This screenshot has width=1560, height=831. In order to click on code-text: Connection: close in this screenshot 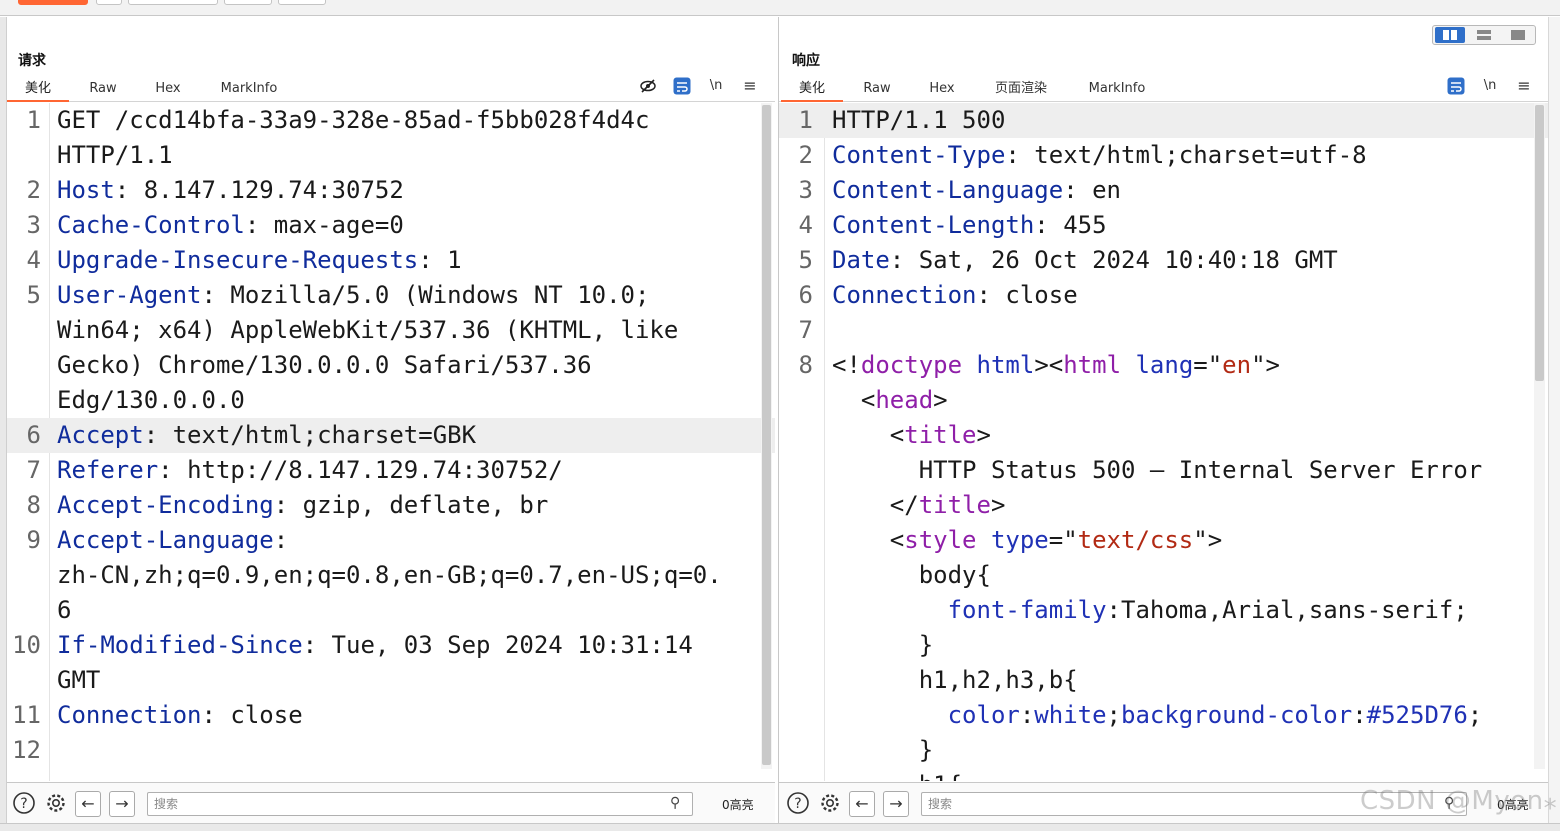, I will do `click(955, 295)`.